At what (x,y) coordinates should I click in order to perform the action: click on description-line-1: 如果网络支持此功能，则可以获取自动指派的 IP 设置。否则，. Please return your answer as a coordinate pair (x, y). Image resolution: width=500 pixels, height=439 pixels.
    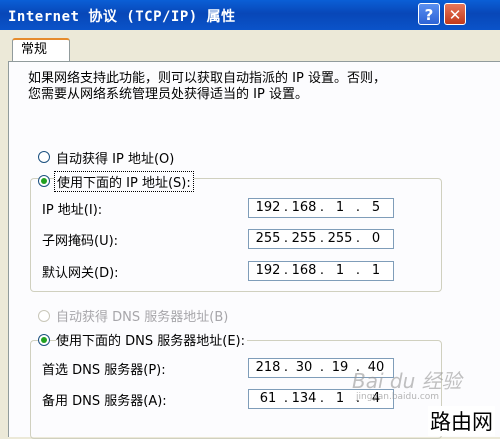
    Looking at the image, I should click on (207, 78).